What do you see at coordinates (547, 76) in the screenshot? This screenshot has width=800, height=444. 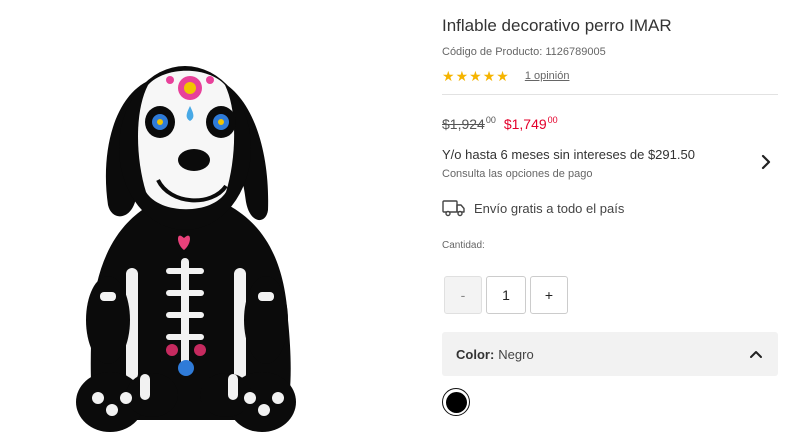 I see `reviews-link: 1 opinión` at bounding box center [547, 76].